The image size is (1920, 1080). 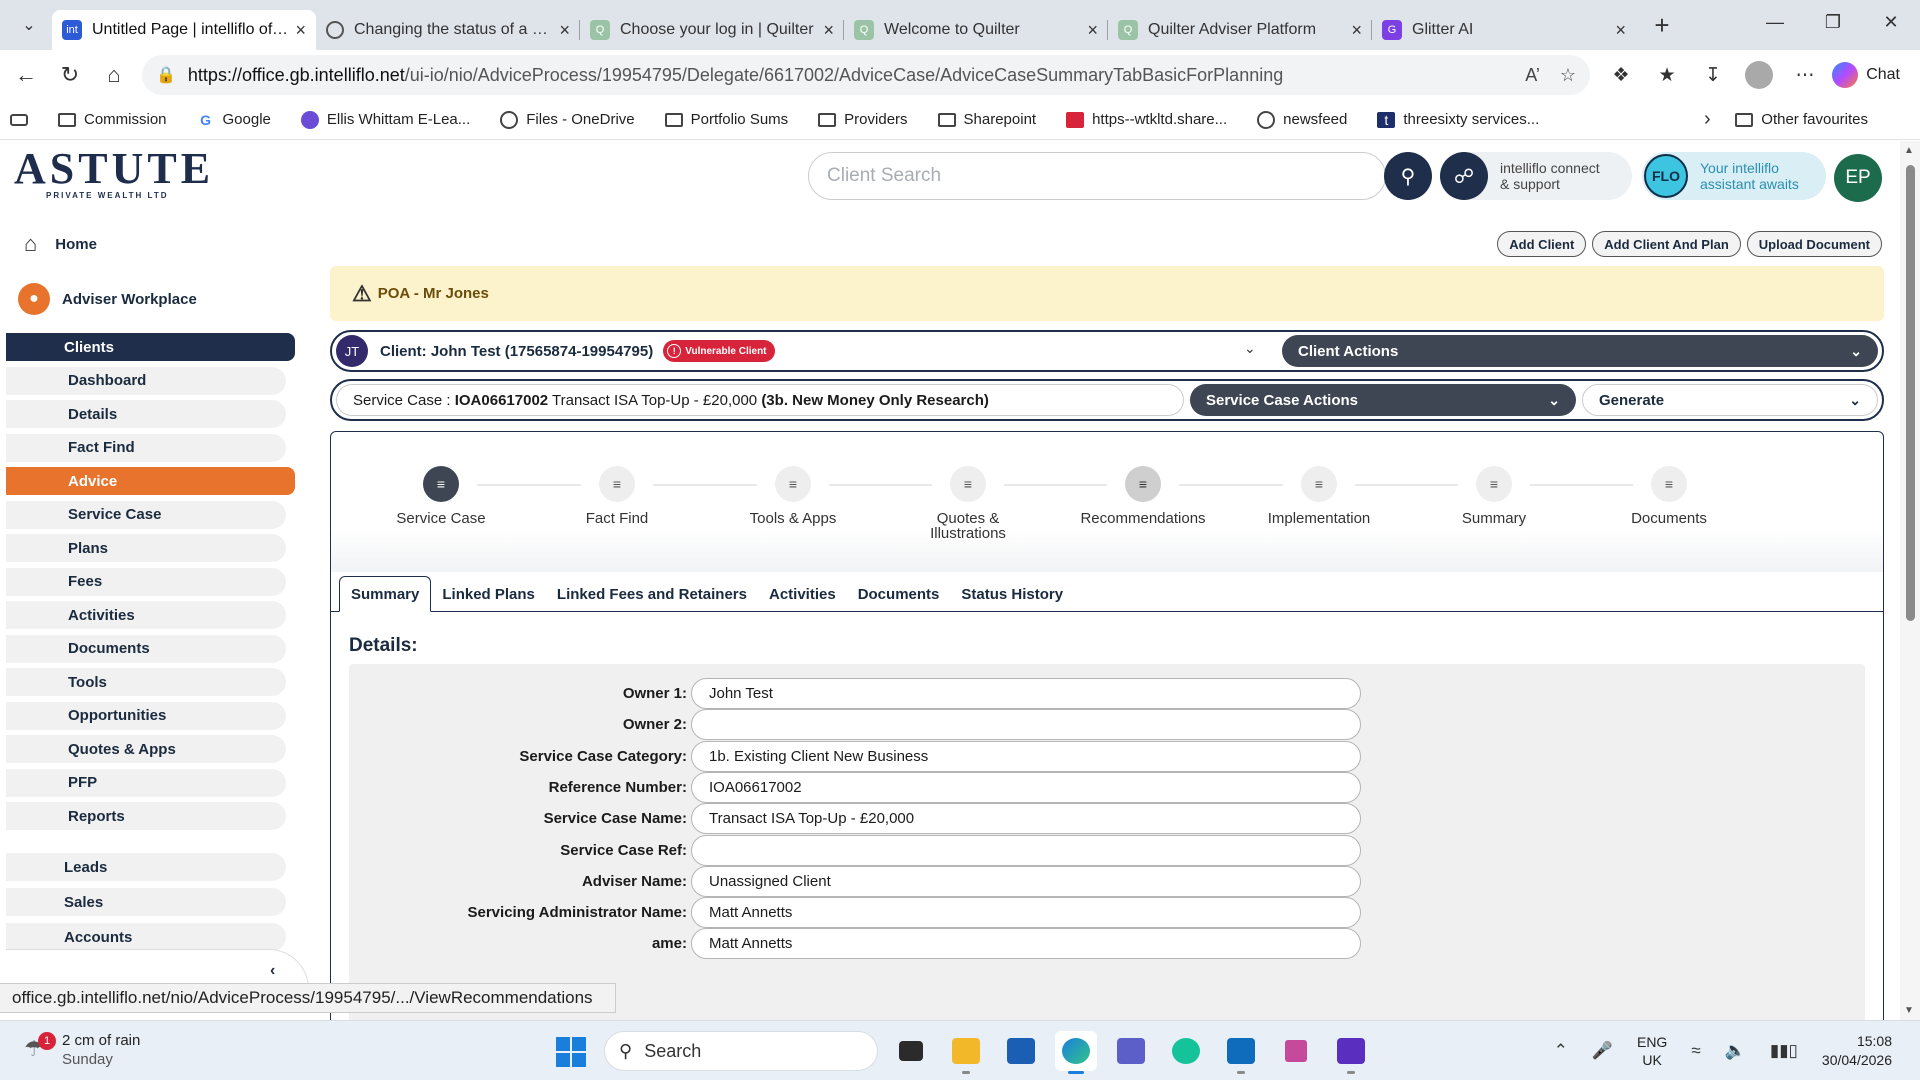 I want to click on sidebar-item-fact-find: Fact Find, so click(x=146, y=447).